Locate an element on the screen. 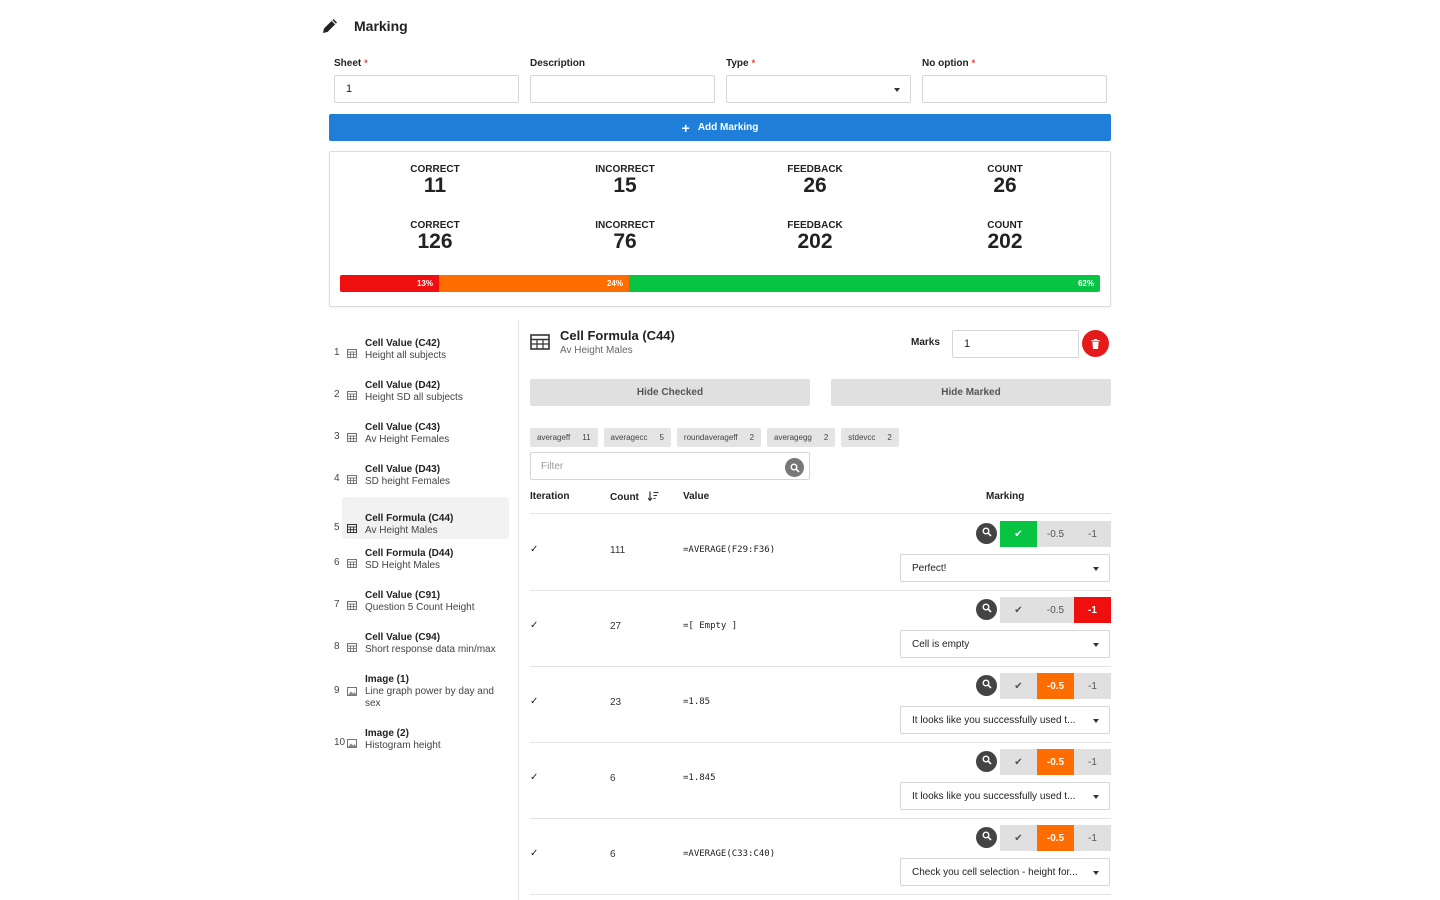  feedback-select: Perfect! is located at coordinates (1005, 568).